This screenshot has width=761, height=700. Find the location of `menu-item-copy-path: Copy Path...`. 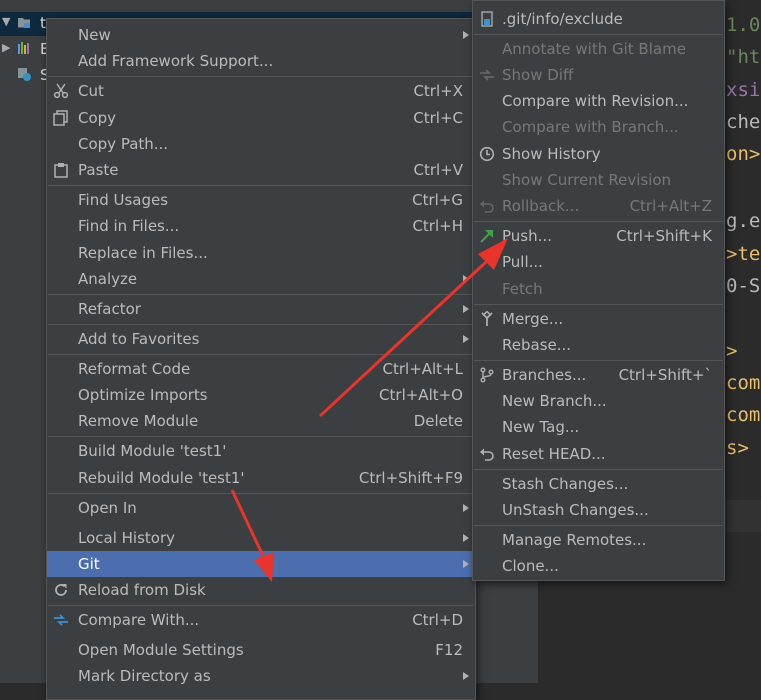

menu-item-copy-path: Copy Path... is located at coordinates (261, 144).